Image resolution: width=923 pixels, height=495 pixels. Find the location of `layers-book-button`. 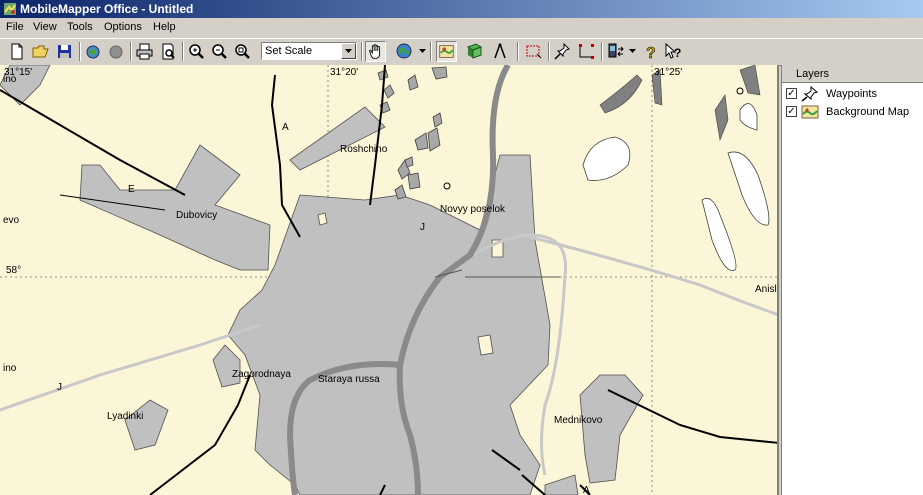

layers-book-button is located at coordinates (474, 51).